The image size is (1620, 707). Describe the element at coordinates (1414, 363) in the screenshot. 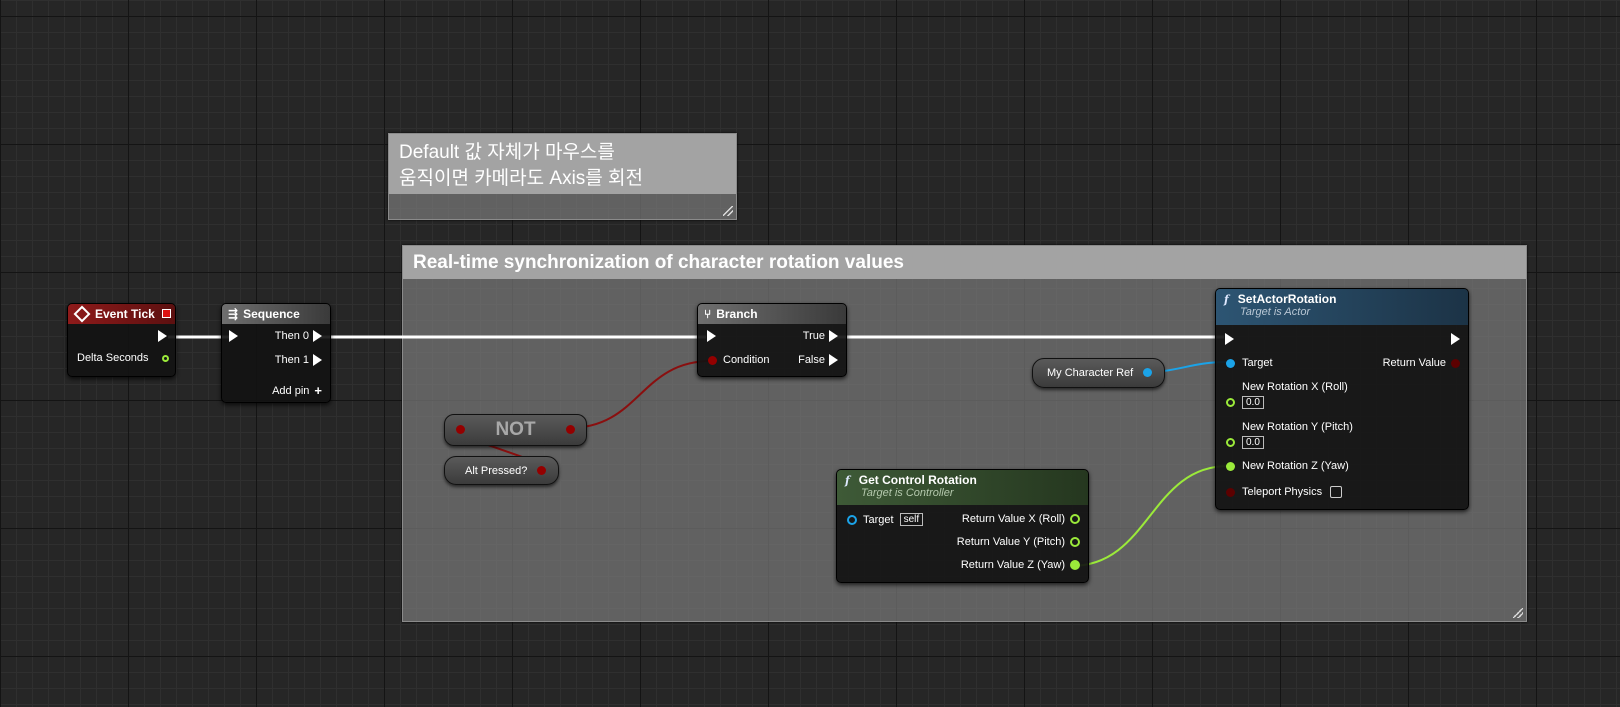

I see `return-value-label: Return Value` at that location.